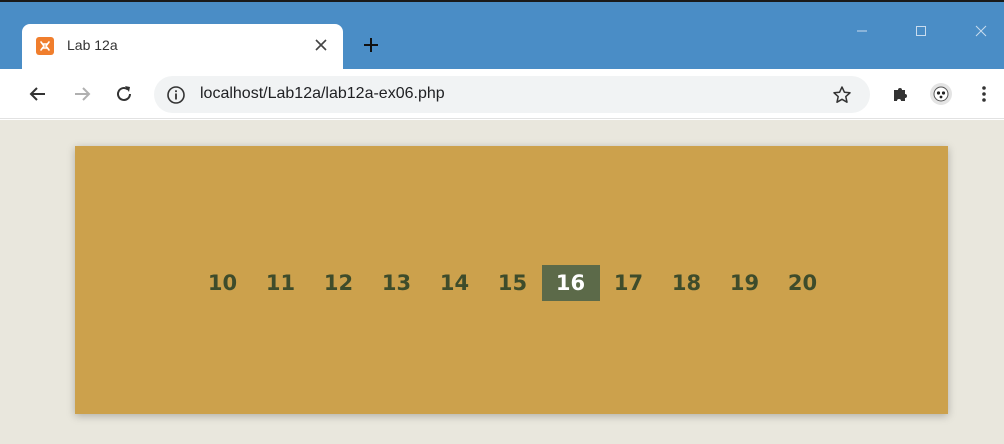 The width and height of the screenshot is (1004, 444). What do you see at coordinates (921, 31) in the screenshot?
I see `maximize-icon` at bounding box center [921, 31].